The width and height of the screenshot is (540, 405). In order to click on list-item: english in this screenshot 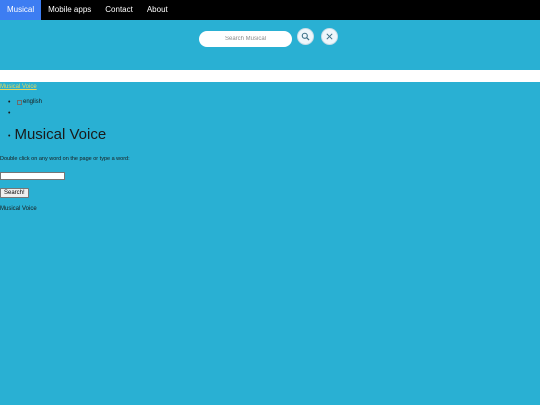, I will do `click(25, 102)`.